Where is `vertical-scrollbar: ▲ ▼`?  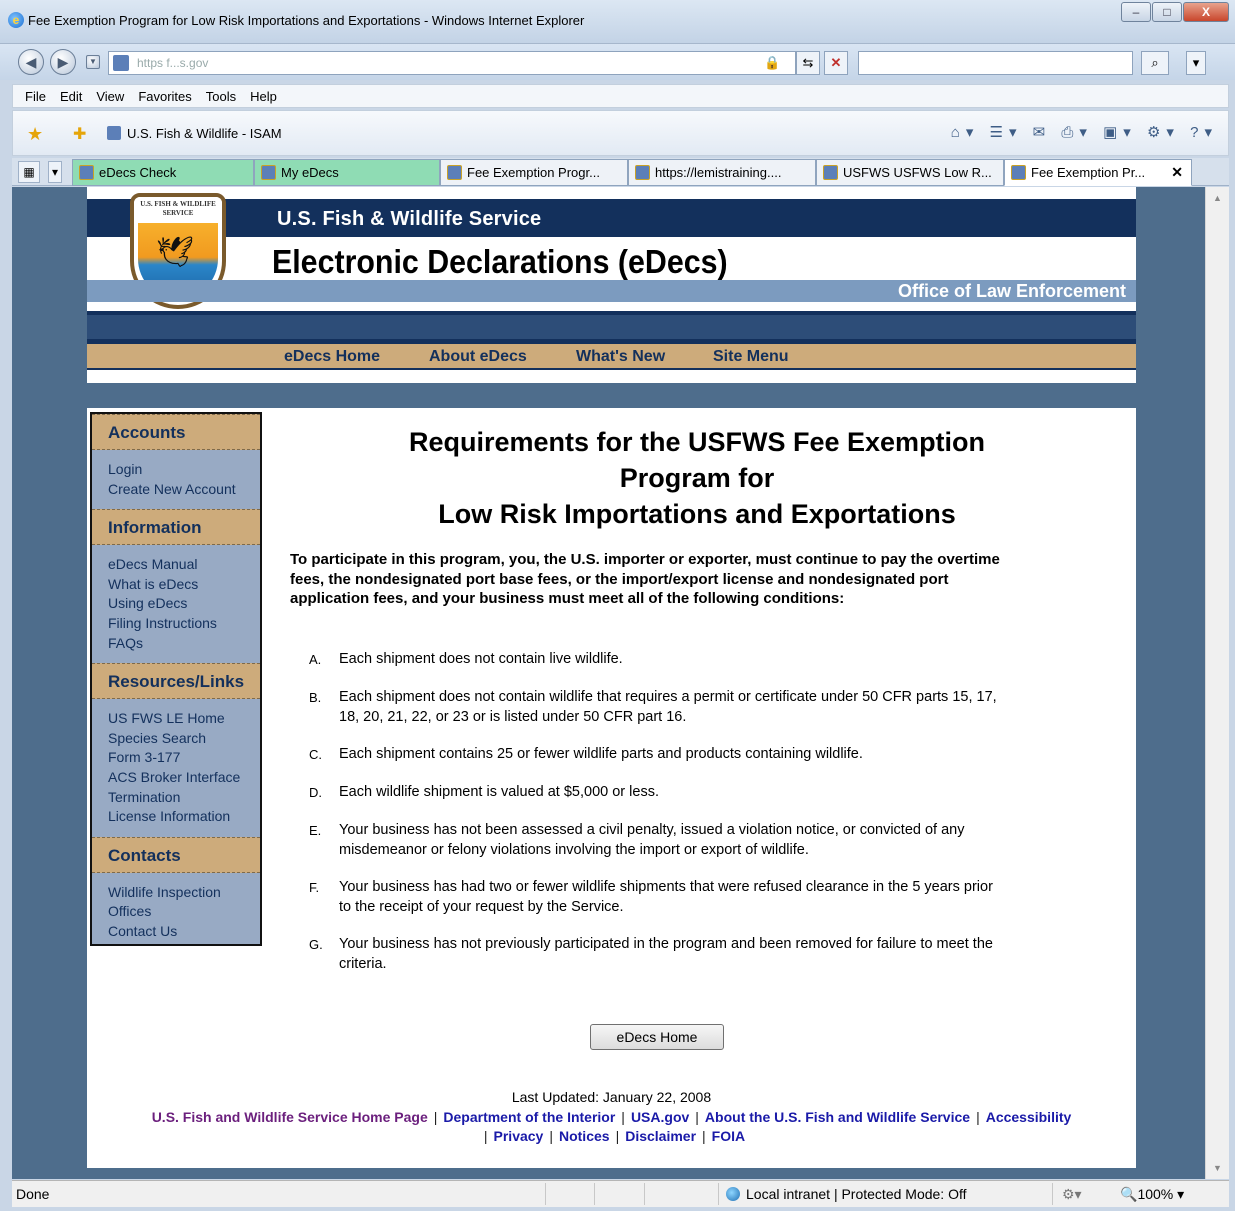 vertical-scrollbar: ▲ ▼ is located at coordinates (1217, 683).